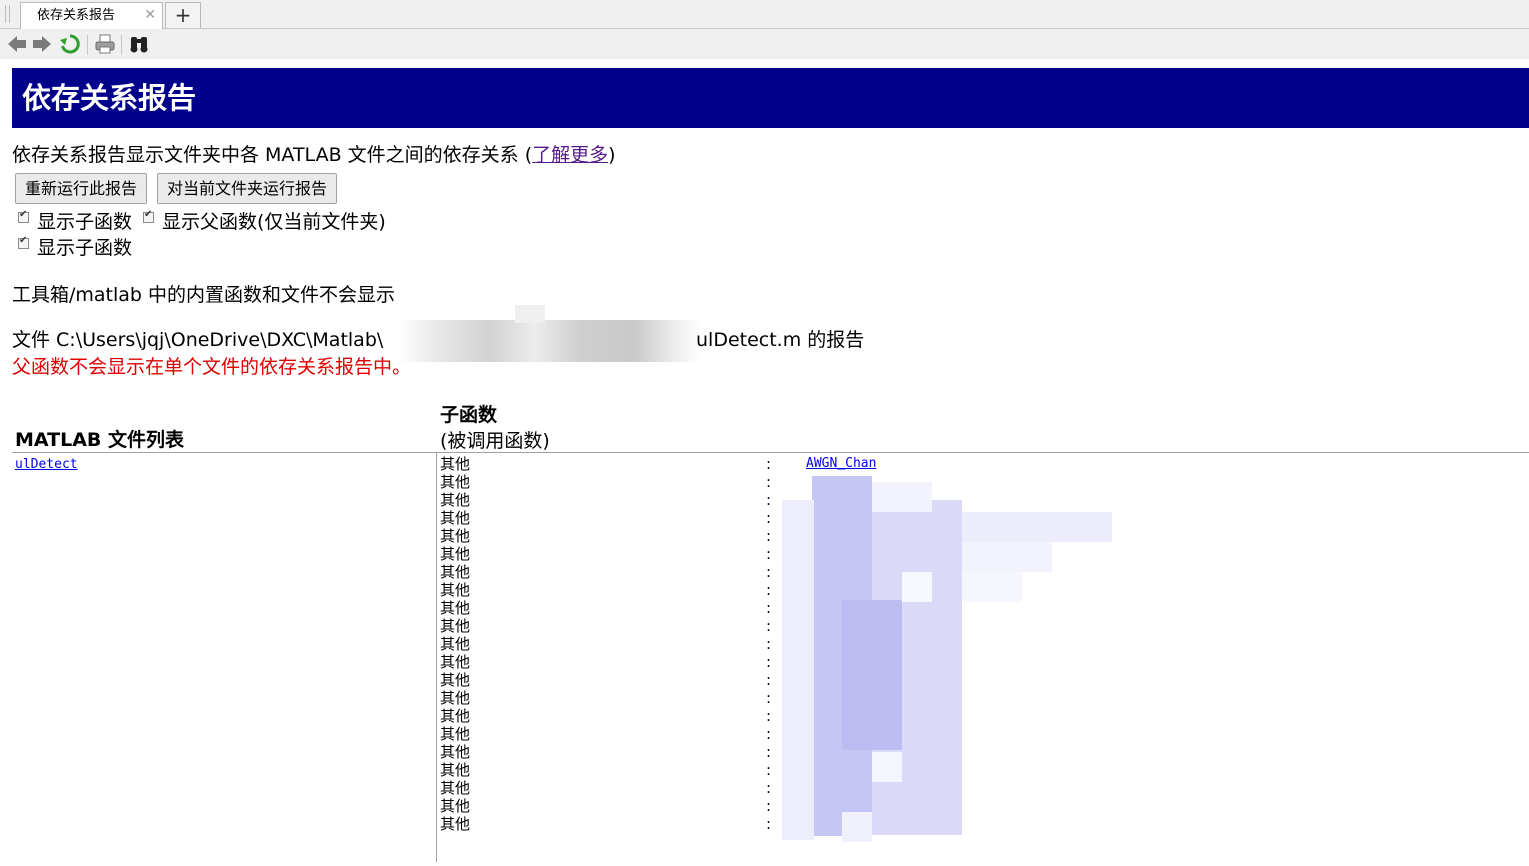 The height and width of the screenshot is (866, 1529). What do you see at coordinates (247, 188) in the screenshot?
I see `run-current-folder-button: 对当前文件夹运行报告` at bounding box center [247, 188].